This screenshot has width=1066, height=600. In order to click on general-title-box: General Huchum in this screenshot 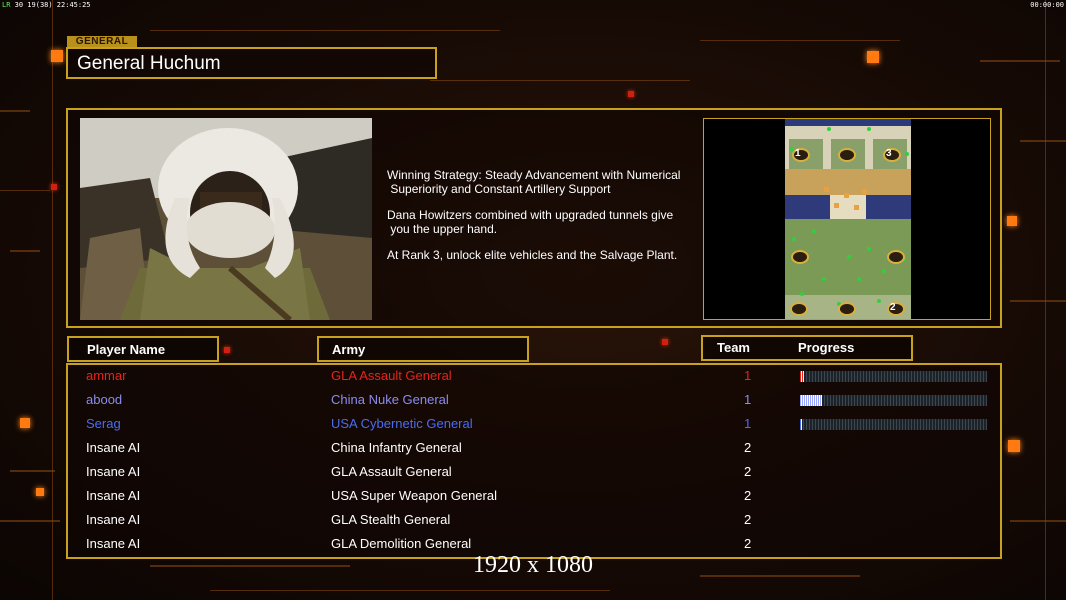, I will do `click(251, 63)`.